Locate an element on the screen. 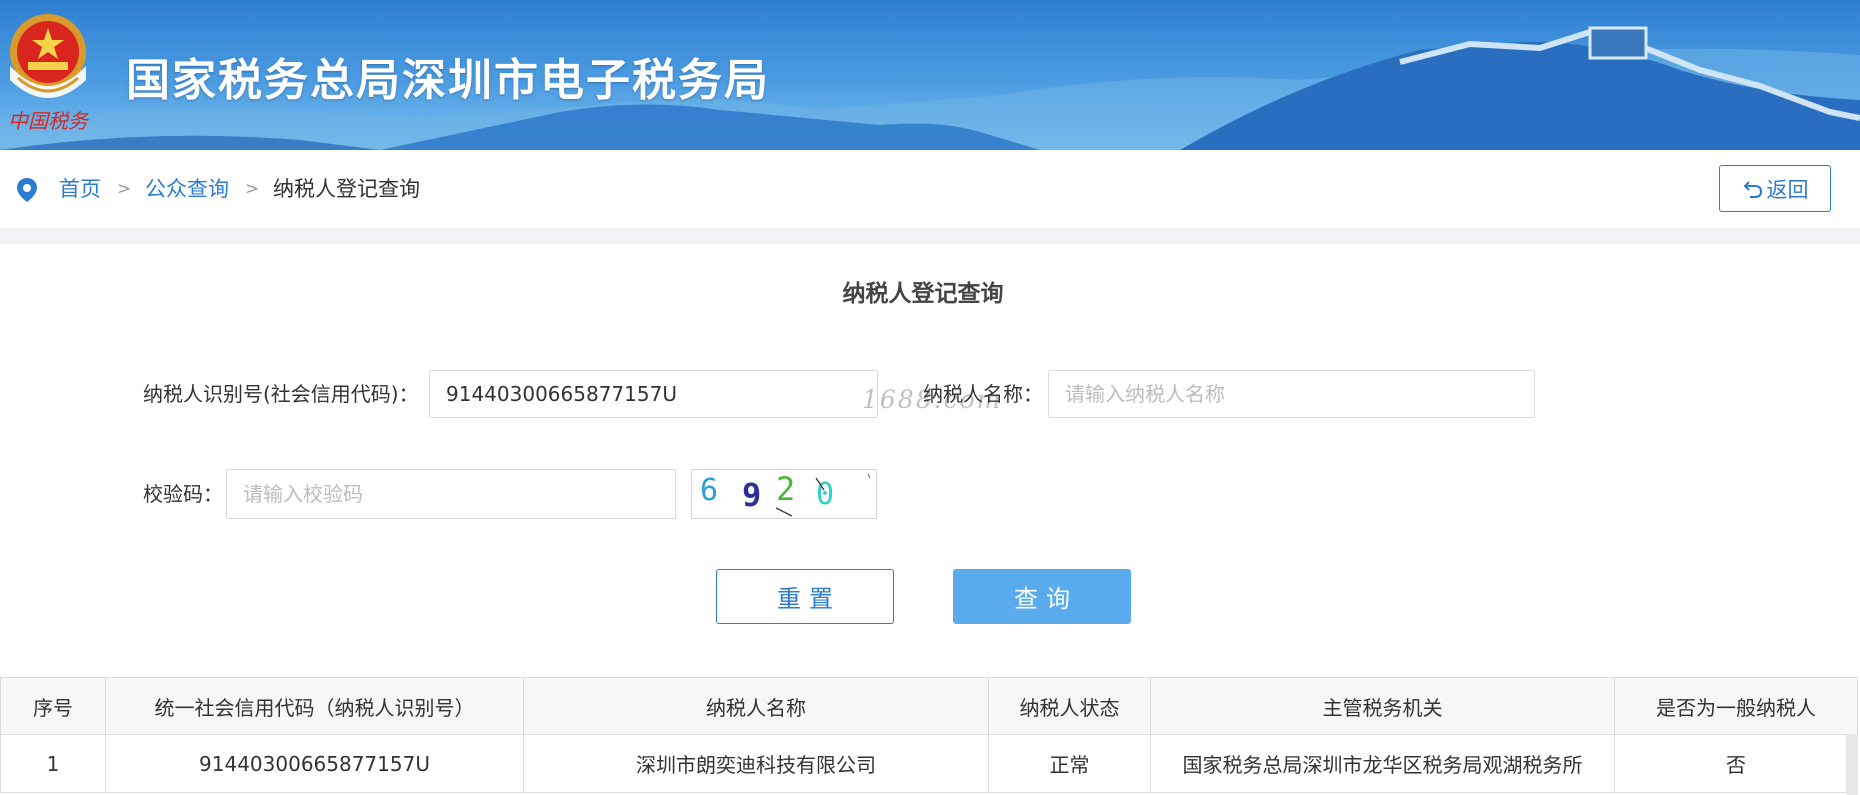  breadcrumb-current: 纳税人登记查询 is located at coordinates (346, 189).